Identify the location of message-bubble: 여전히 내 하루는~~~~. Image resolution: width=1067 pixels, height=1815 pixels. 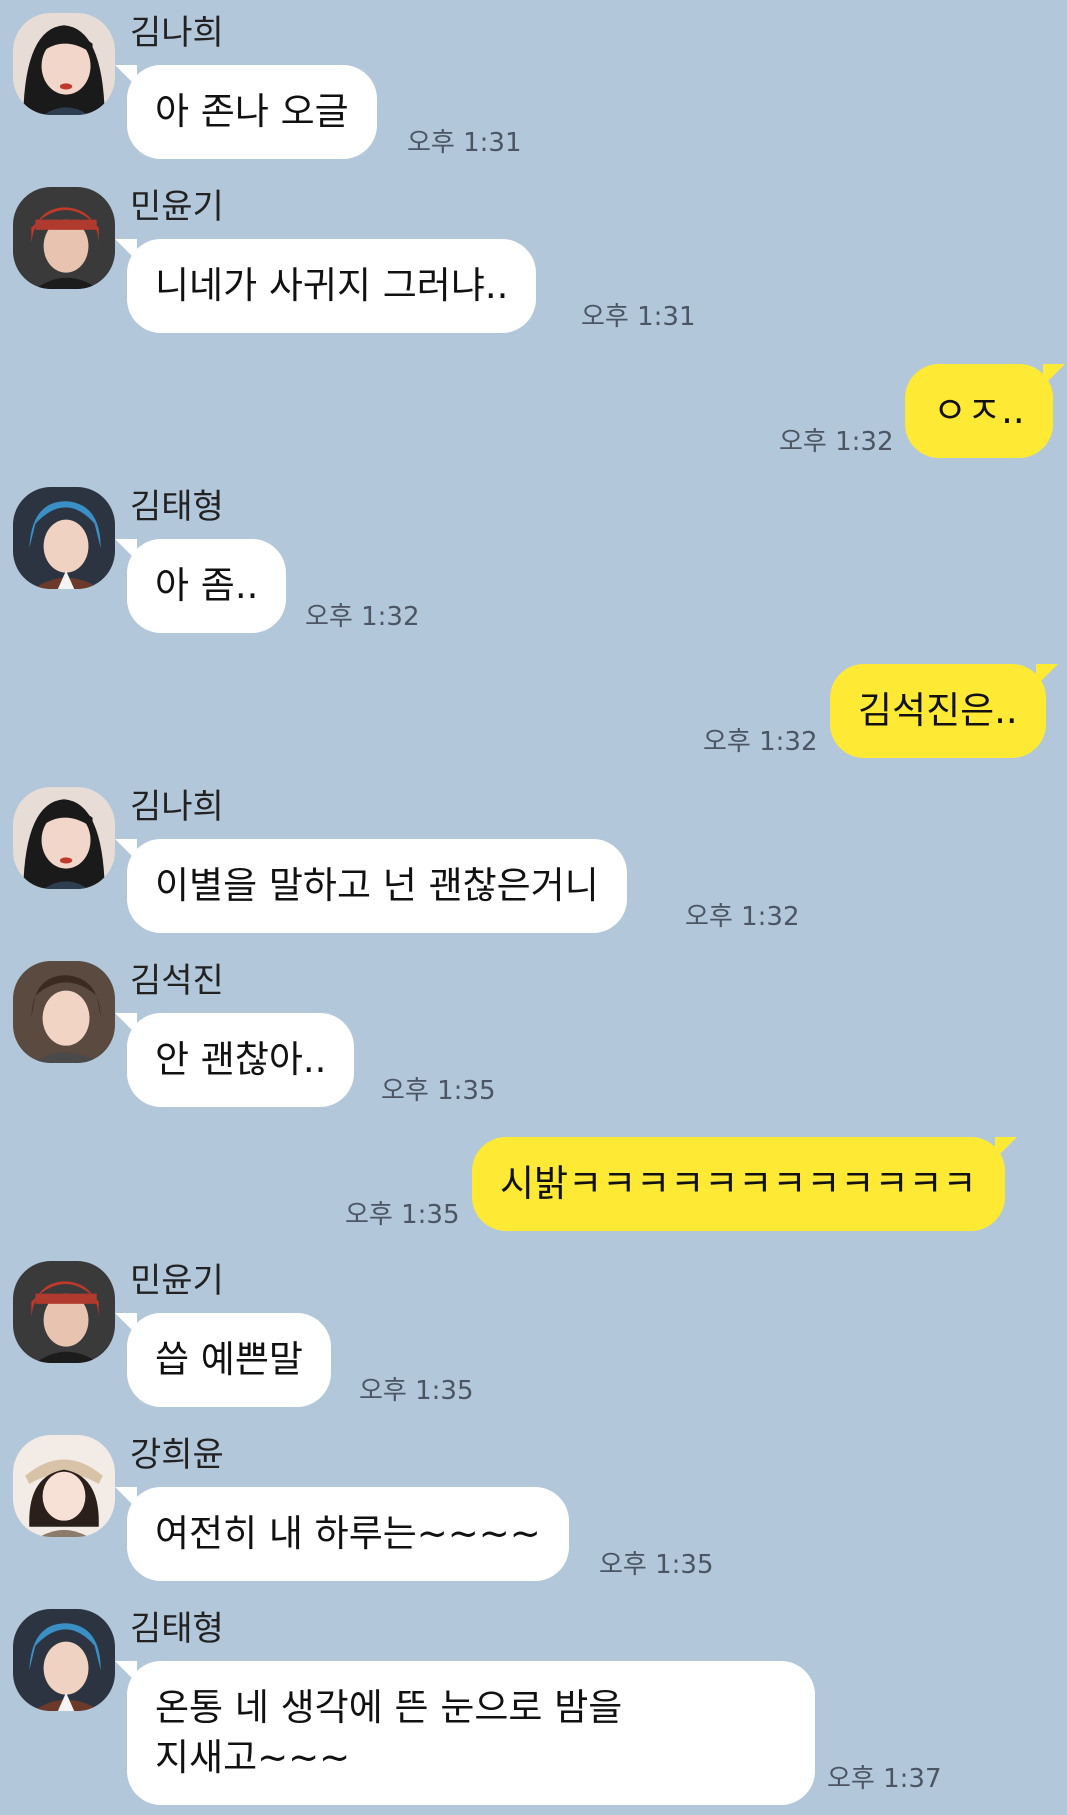
(342, 1534).